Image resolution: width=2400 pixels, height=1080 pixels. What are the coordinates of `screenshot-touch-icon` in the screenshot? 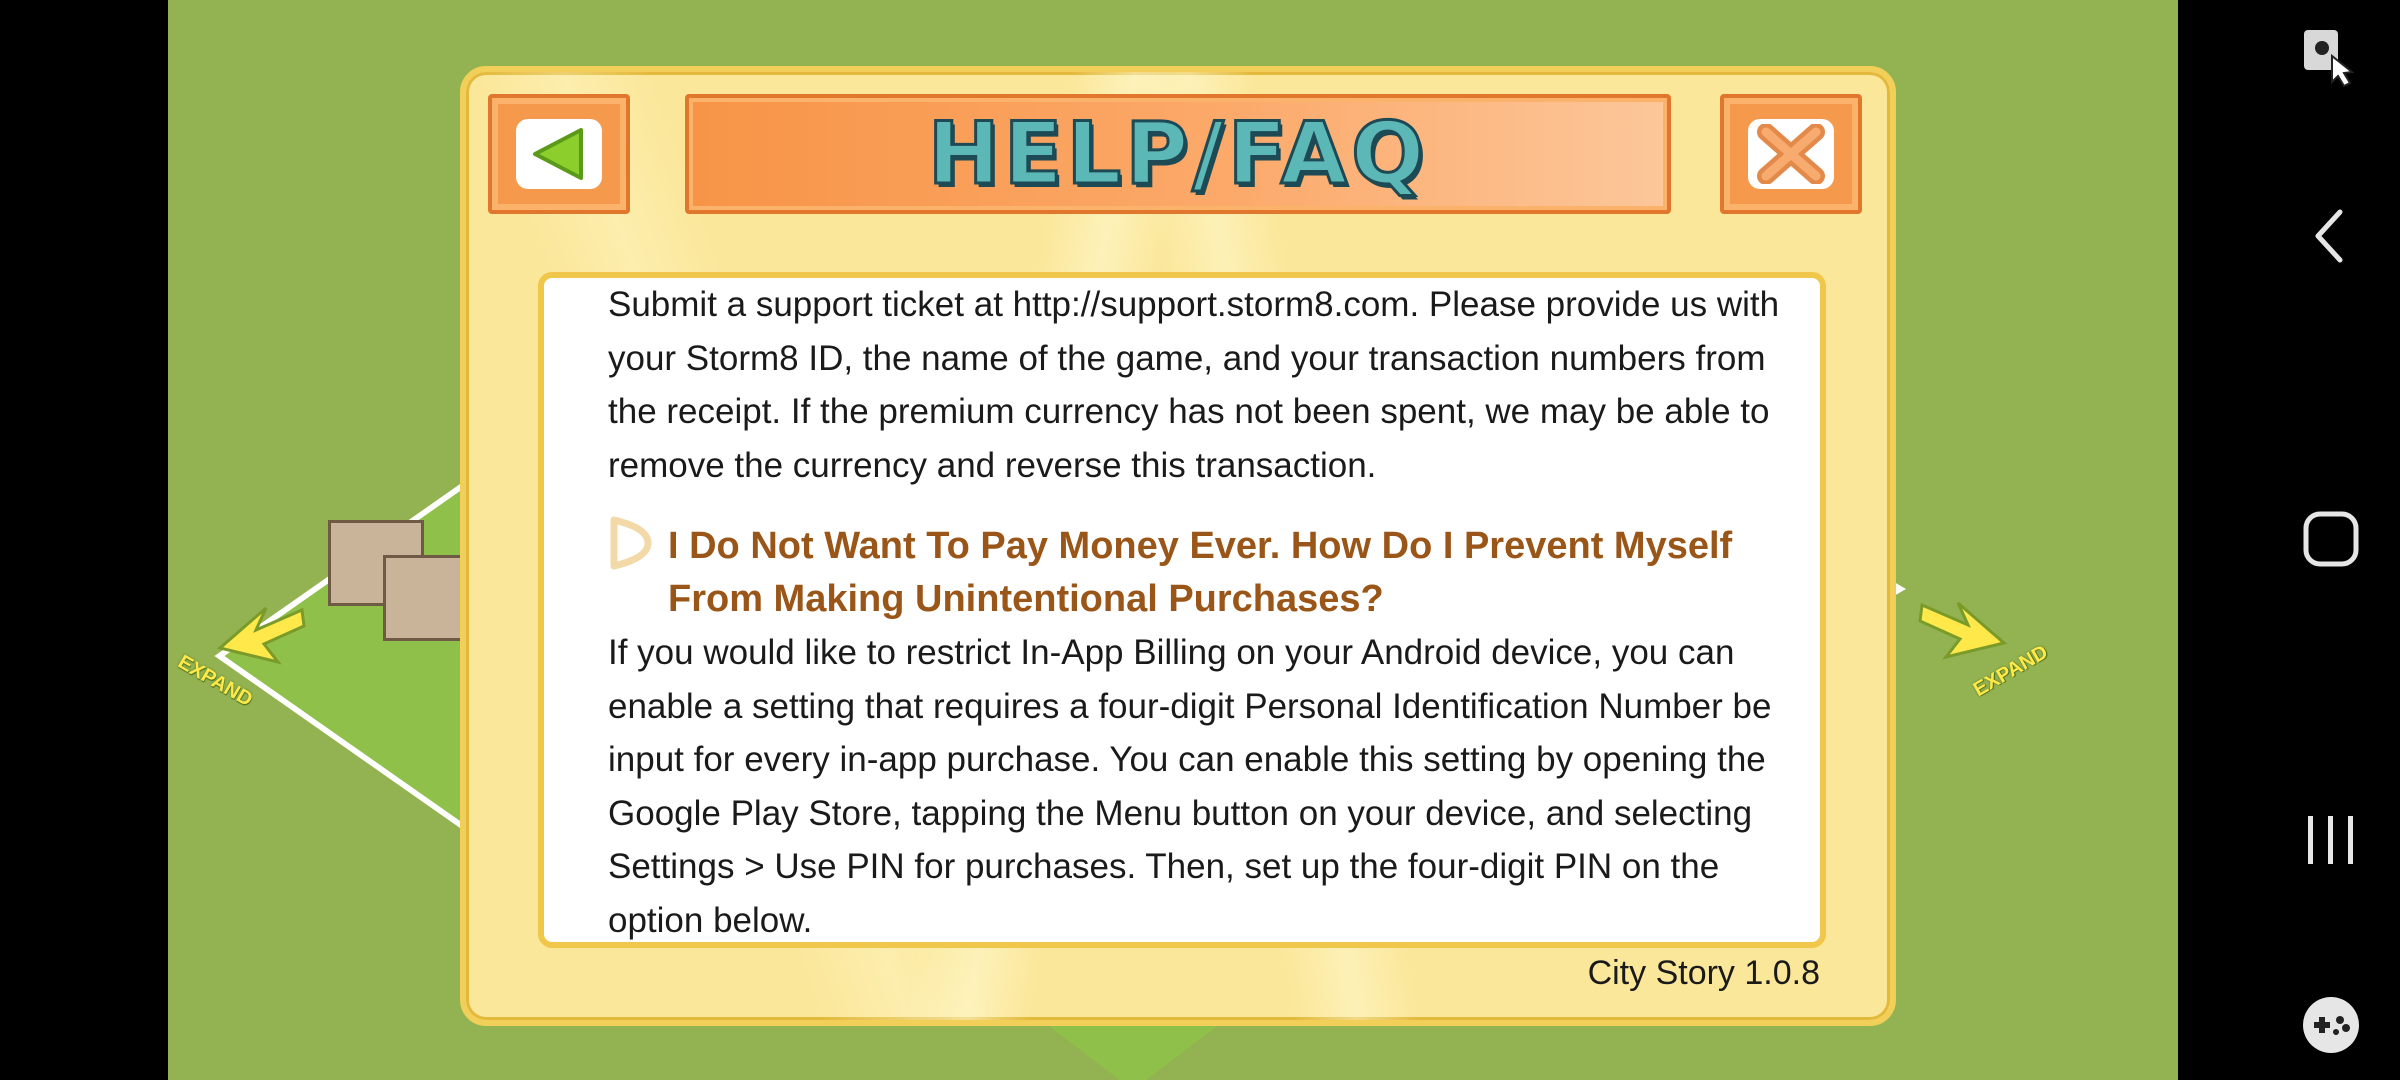 It's located at (2330, 58).